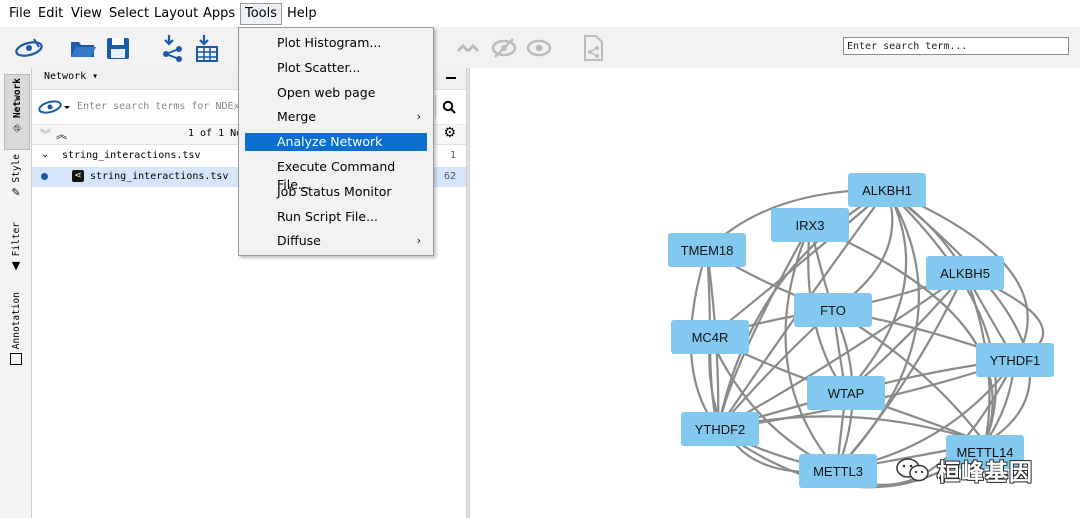 The image size is (1080, 518). I want to click on node-alkbh5: ALKBH5, so click(965, 273).